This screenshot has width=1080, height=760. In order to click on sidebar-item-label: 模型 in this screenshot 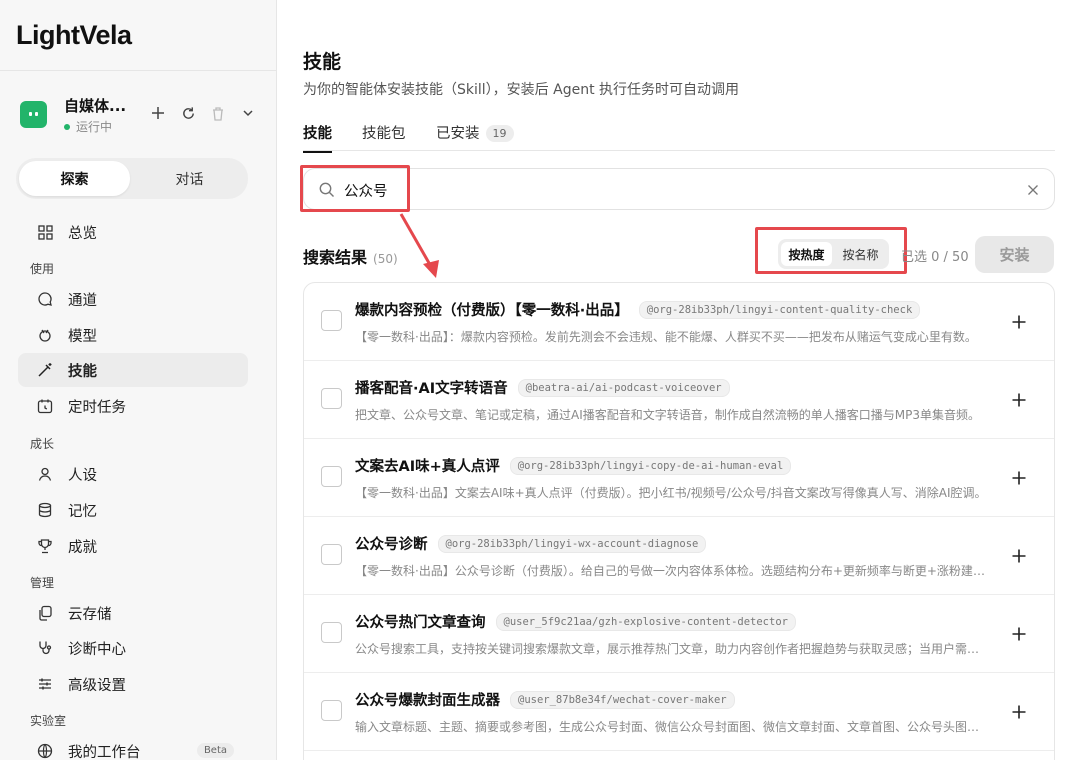, I will do `click(82, 336)`.